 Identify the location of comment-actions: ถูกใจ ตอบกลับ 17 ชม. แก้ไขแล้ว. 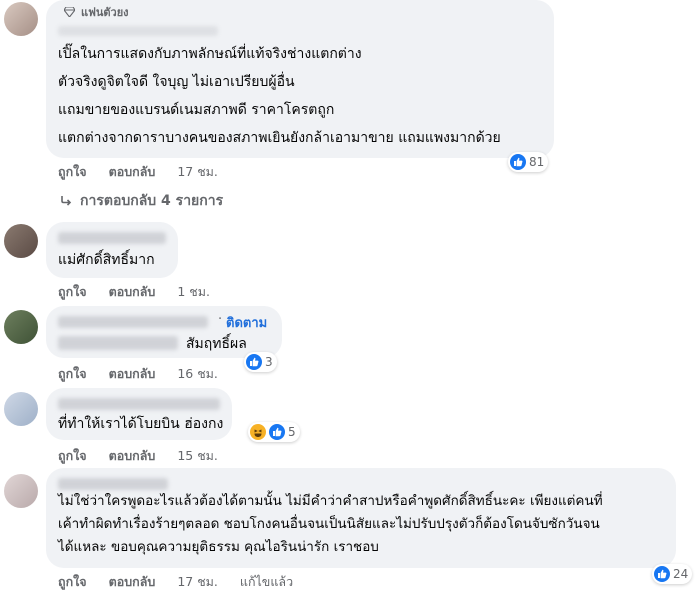
(175, 582).